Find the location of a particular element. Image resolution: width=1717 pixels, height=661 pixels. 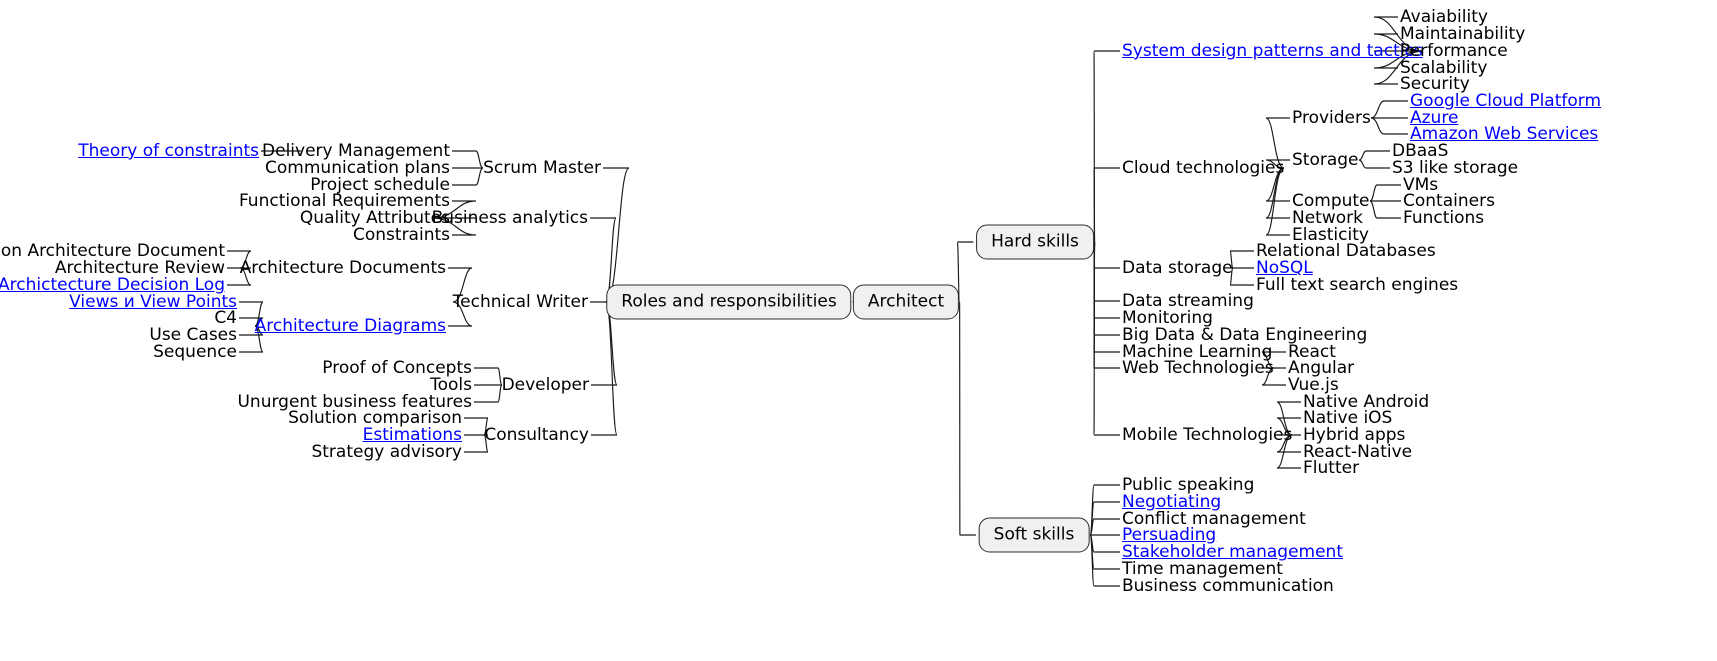

soft-skill-business-communication: Business communication is located at coordinates (1228, 586).